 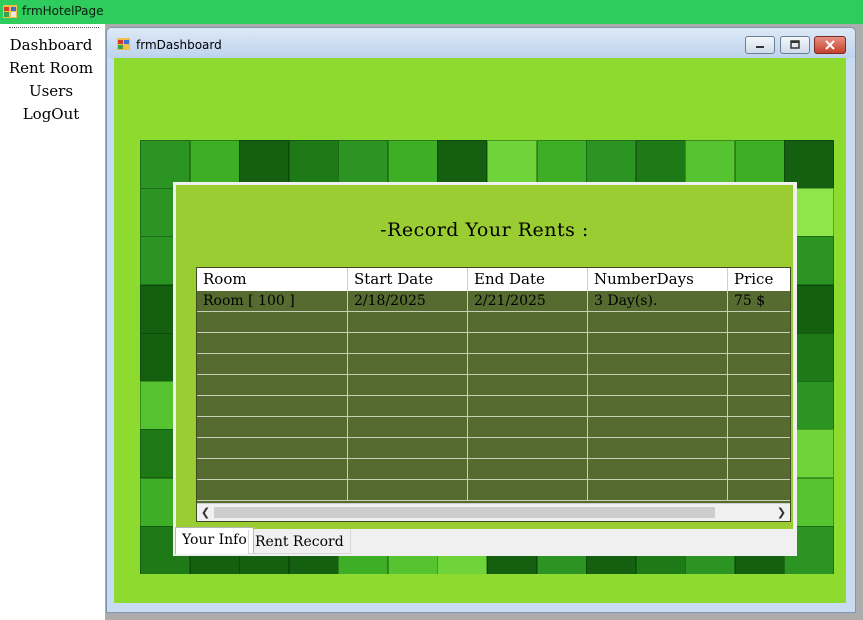 What do you see at coordinates (481, 43) in the screenshot?
I see `dashboard-titlebar: frmDashboard` at bounding box center [481, 43].